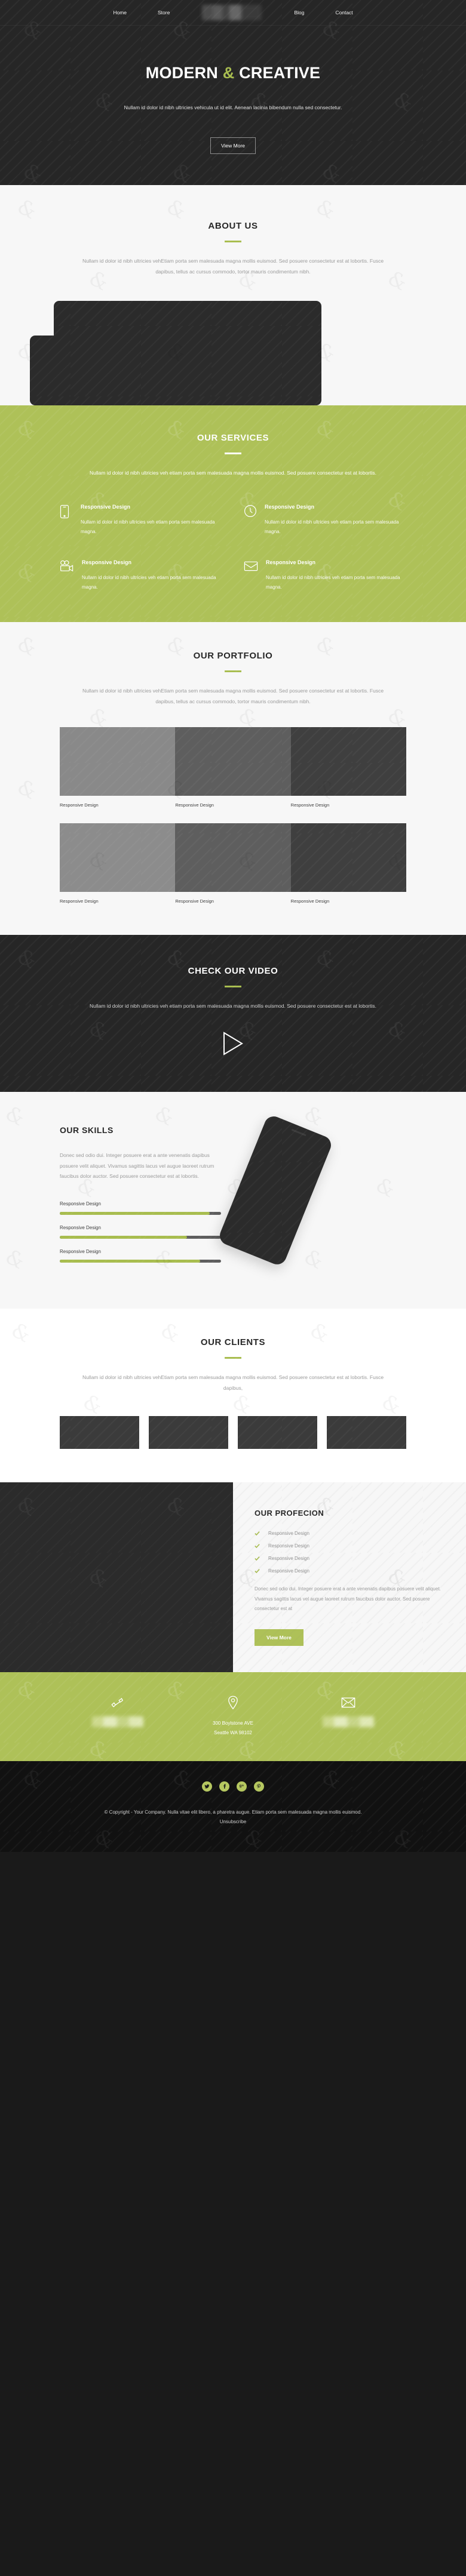  I want to click on google-plus-icon: g+, so click(242, 1786).